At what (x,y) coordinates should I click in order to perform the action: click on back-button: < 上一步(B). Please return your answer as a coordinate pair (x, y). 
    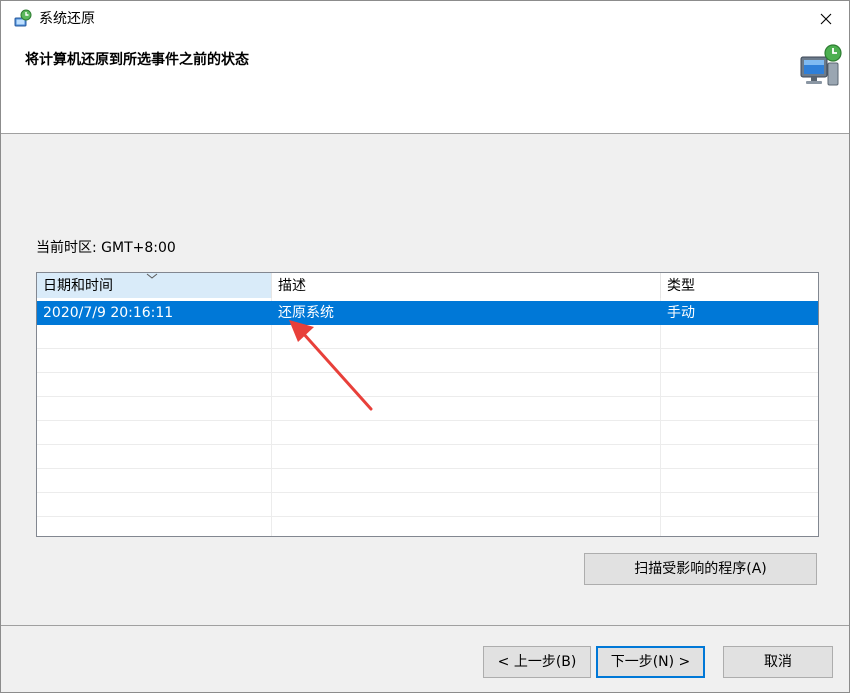
    Looking at the image, I should click on (537, 662).